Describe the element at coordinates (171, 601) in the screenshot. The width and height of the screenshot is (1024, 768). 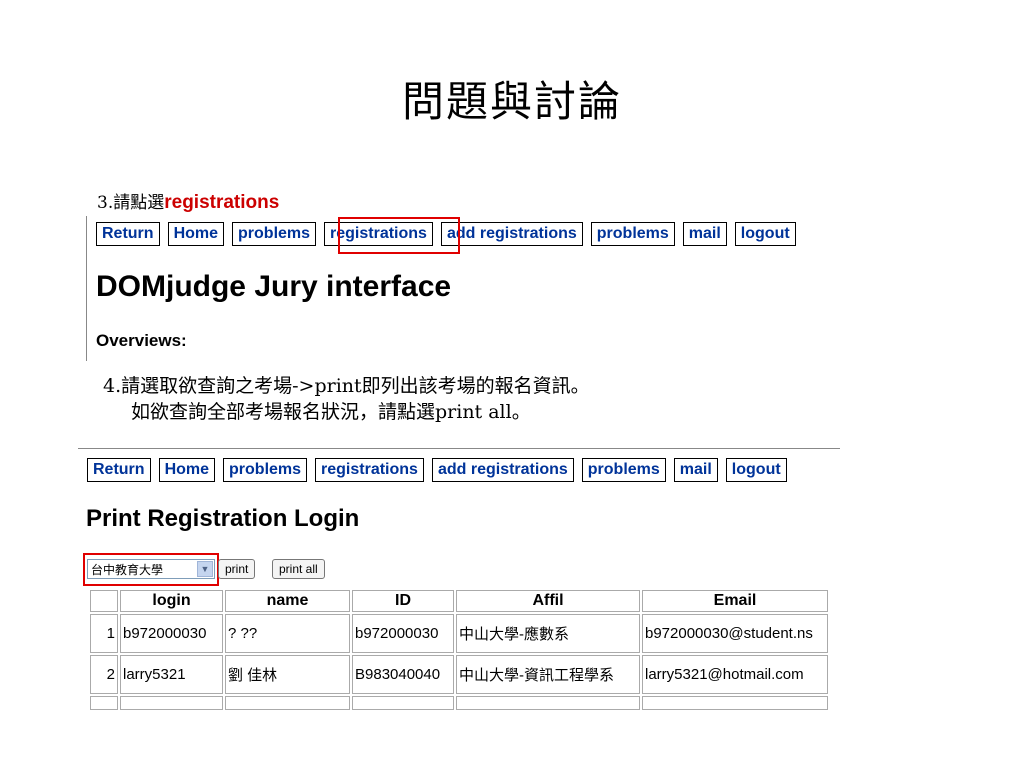
I see `header-login: login` at that location.